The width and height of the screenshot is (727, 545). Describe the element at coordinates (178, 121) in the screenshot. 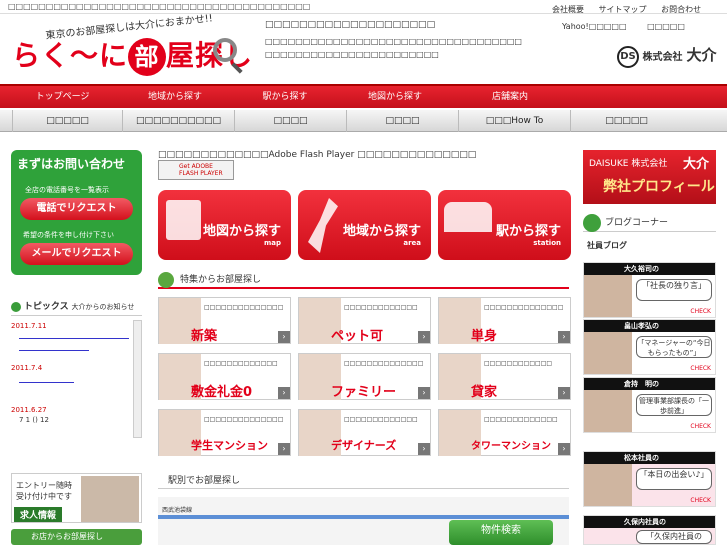

I see `nav2-item-2: □□□□□□□□□□` at that location.